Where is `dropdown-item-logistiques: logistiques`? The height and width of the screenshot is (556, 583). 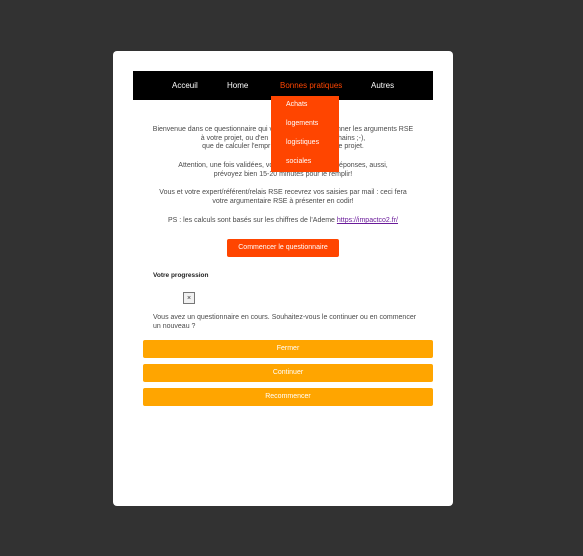
dropdown-item-logistiques: logistiques is located at coordinates (302, 142).